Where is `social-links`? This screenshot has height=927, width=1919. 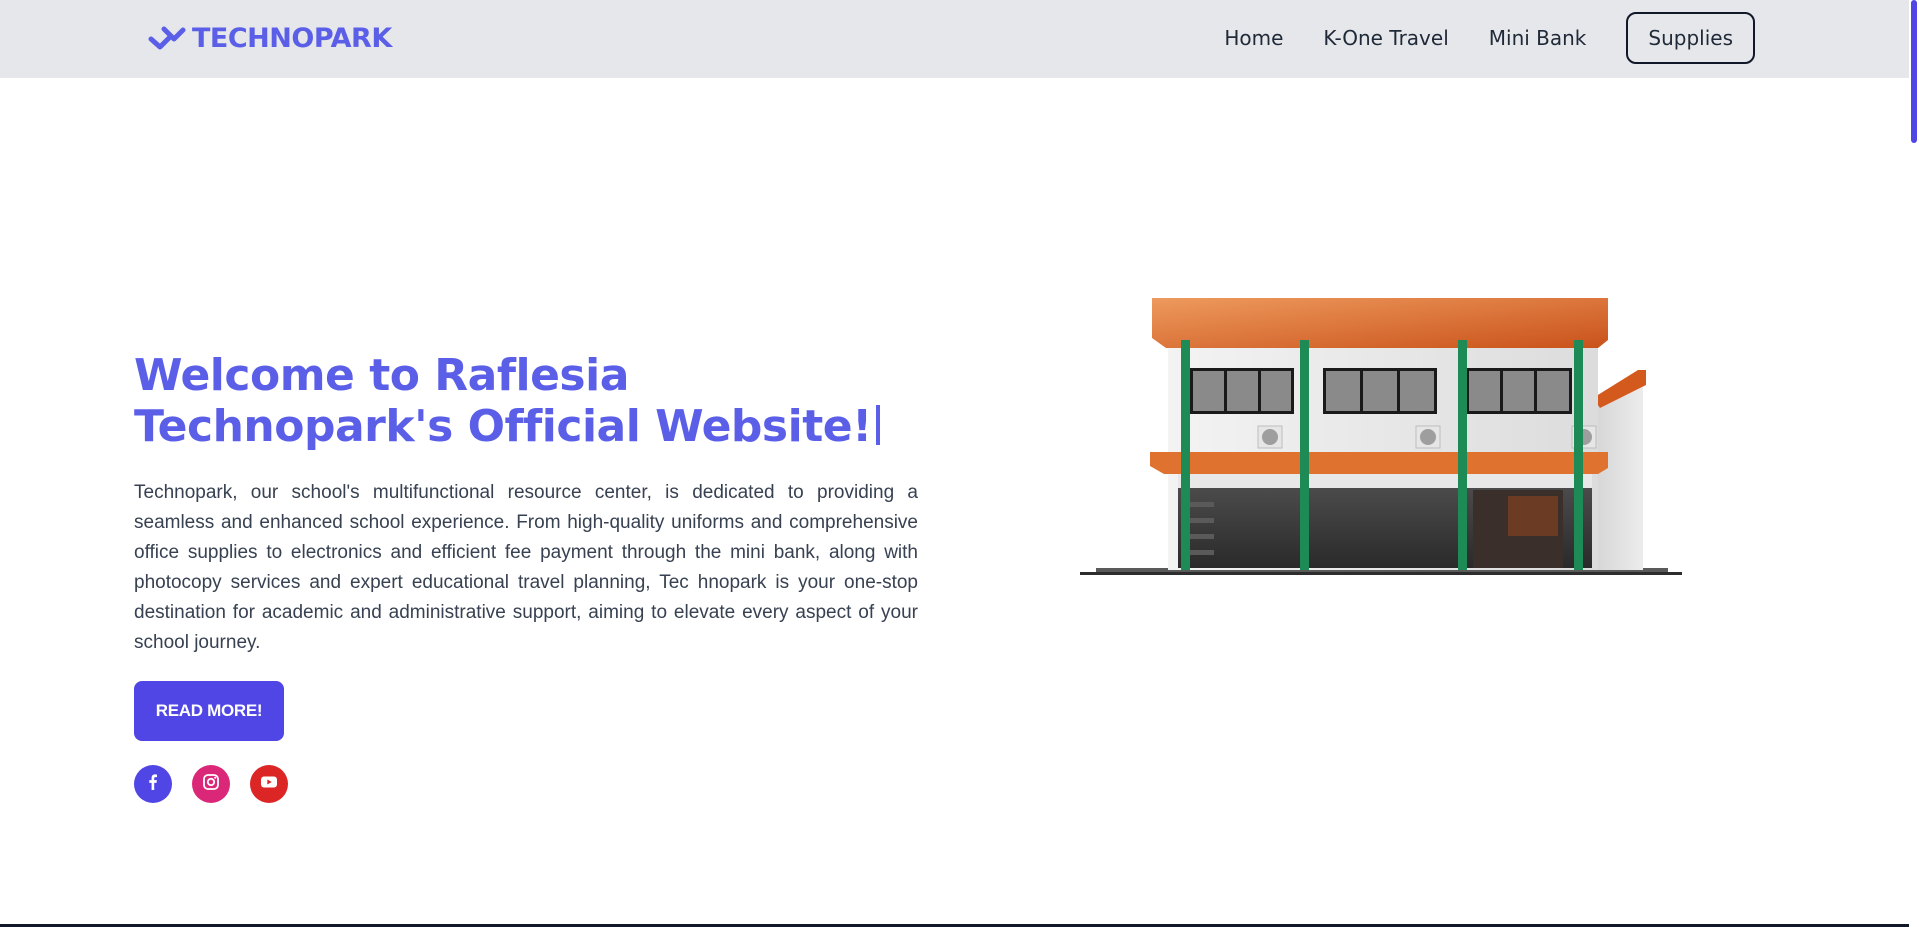
social-links is located at coordinates (211, 784).